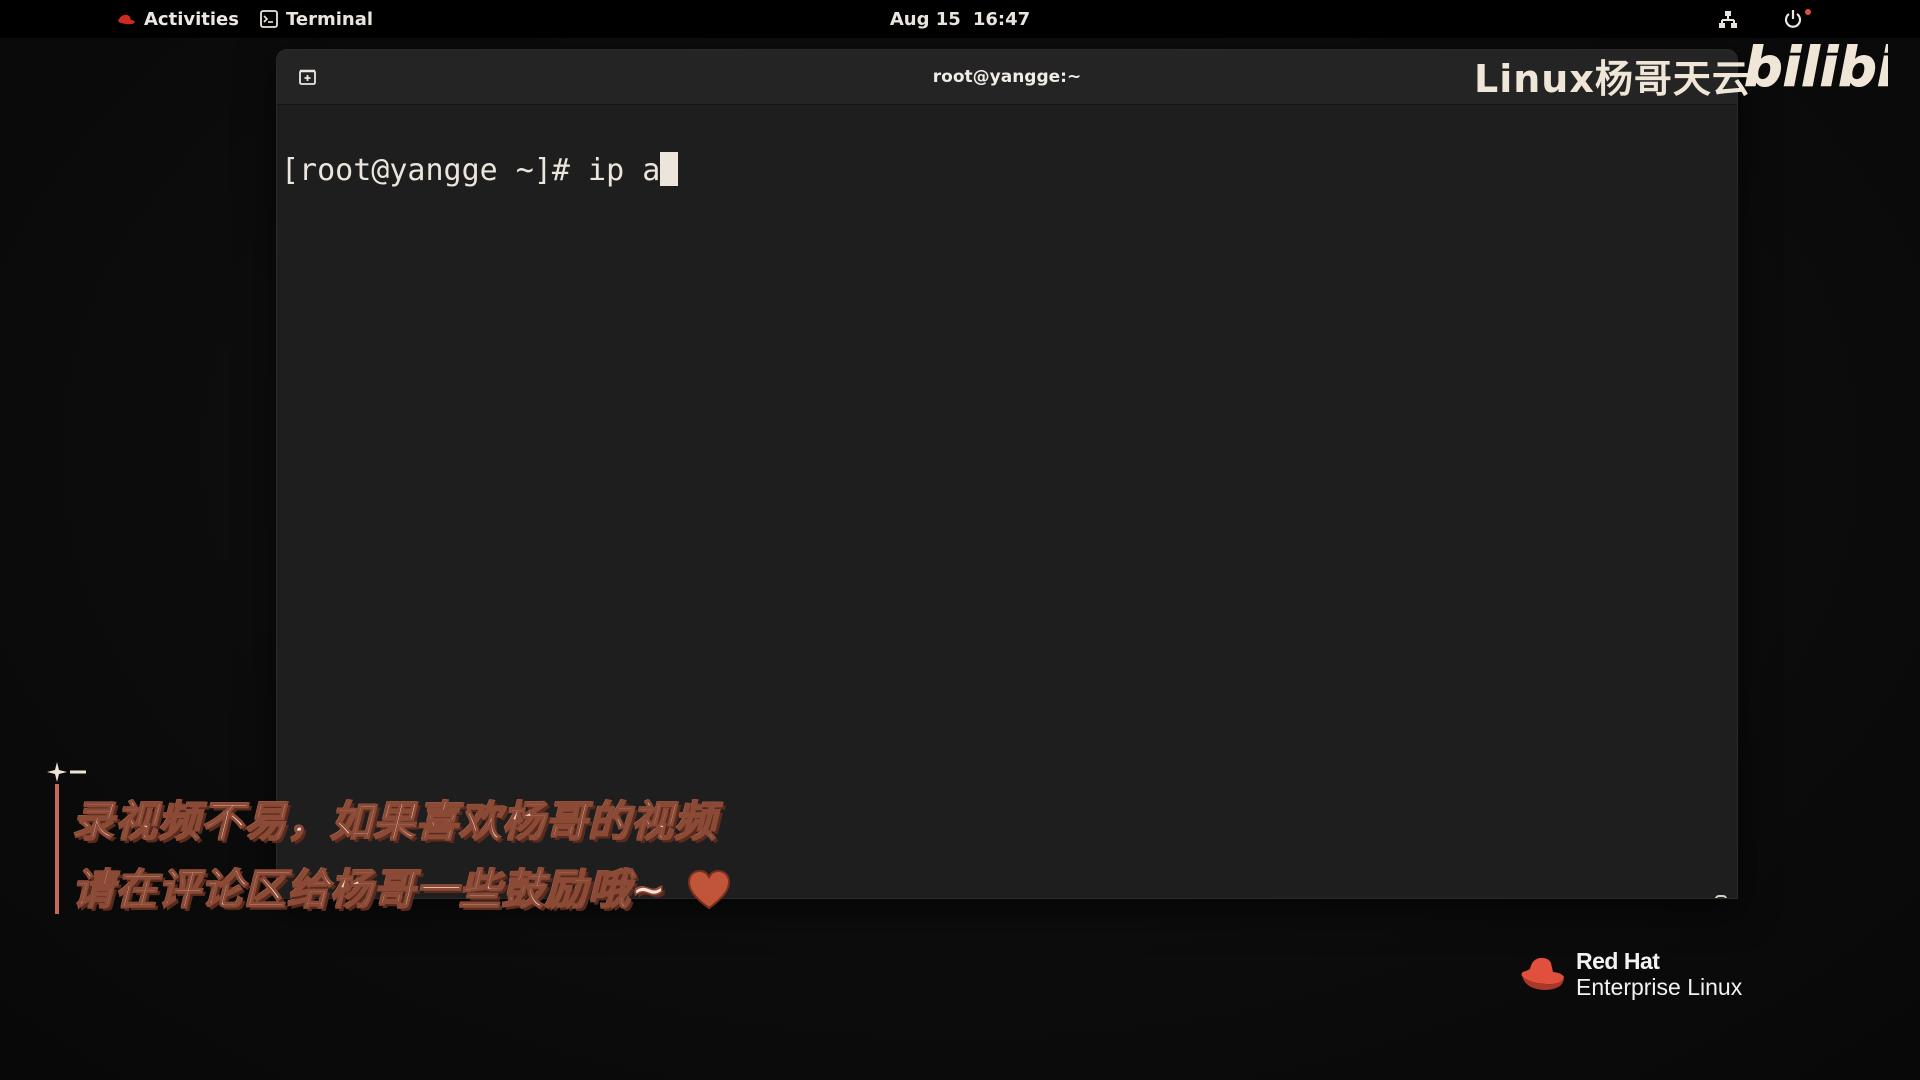 This screenshot has width=1920, height=1080. I want to click on svg-text: bilibili, so click(1816, 67).